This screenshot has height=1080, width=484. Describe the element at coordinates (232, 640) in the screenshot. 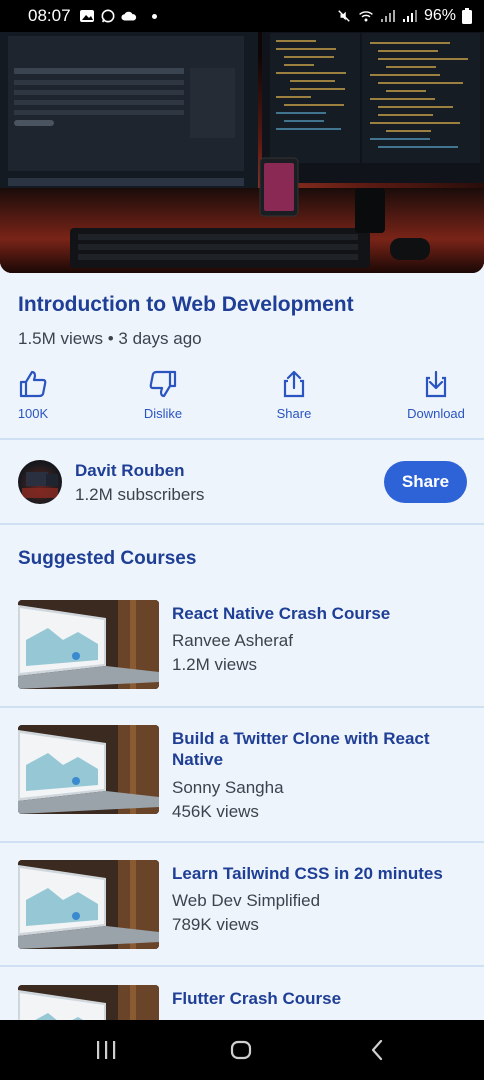

I see `course-author: Ranvee Asheraf` at that location.